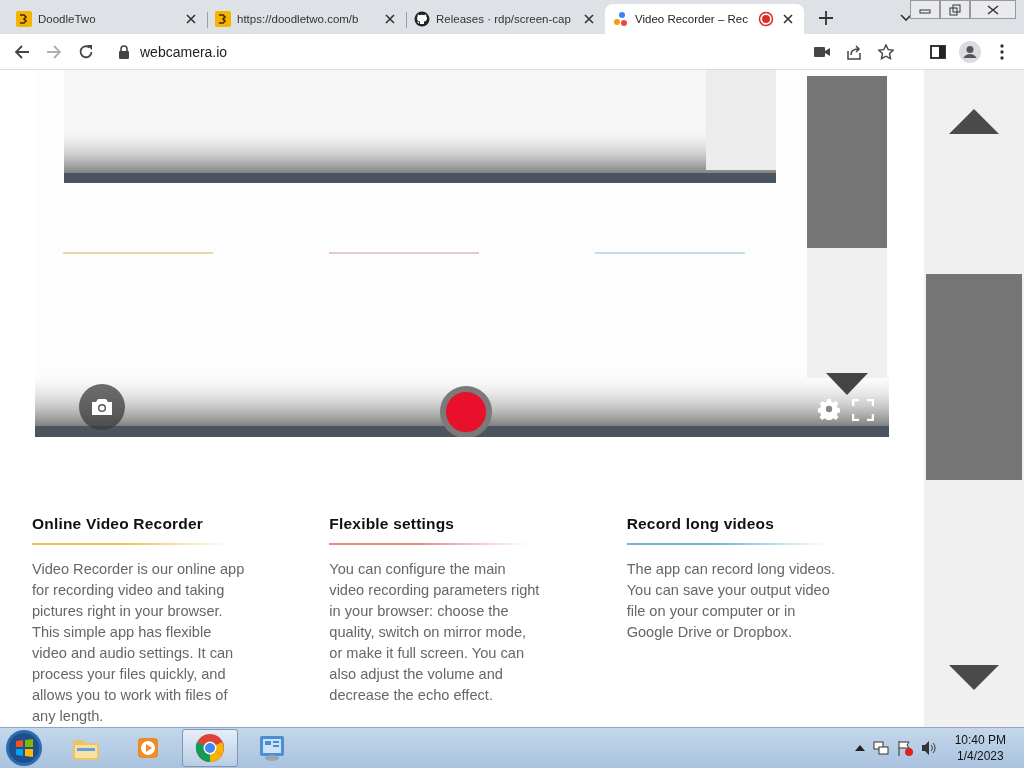  What do you see at coordinates (826, 18) in the screenshot?
I see `plus-icon` at bounding box center [826, 18].